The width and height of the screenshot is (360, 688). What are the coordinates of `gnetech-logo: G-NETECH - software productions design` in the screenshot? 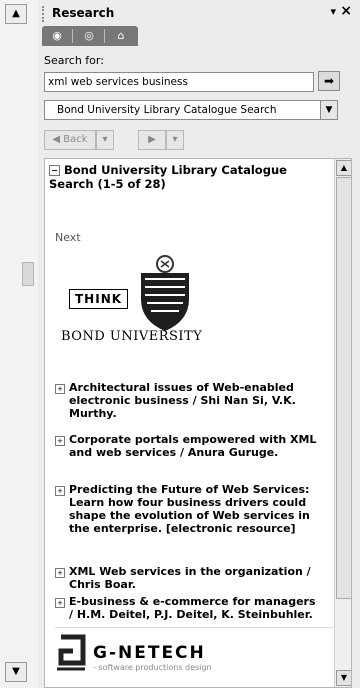 It's located at (198, 655).